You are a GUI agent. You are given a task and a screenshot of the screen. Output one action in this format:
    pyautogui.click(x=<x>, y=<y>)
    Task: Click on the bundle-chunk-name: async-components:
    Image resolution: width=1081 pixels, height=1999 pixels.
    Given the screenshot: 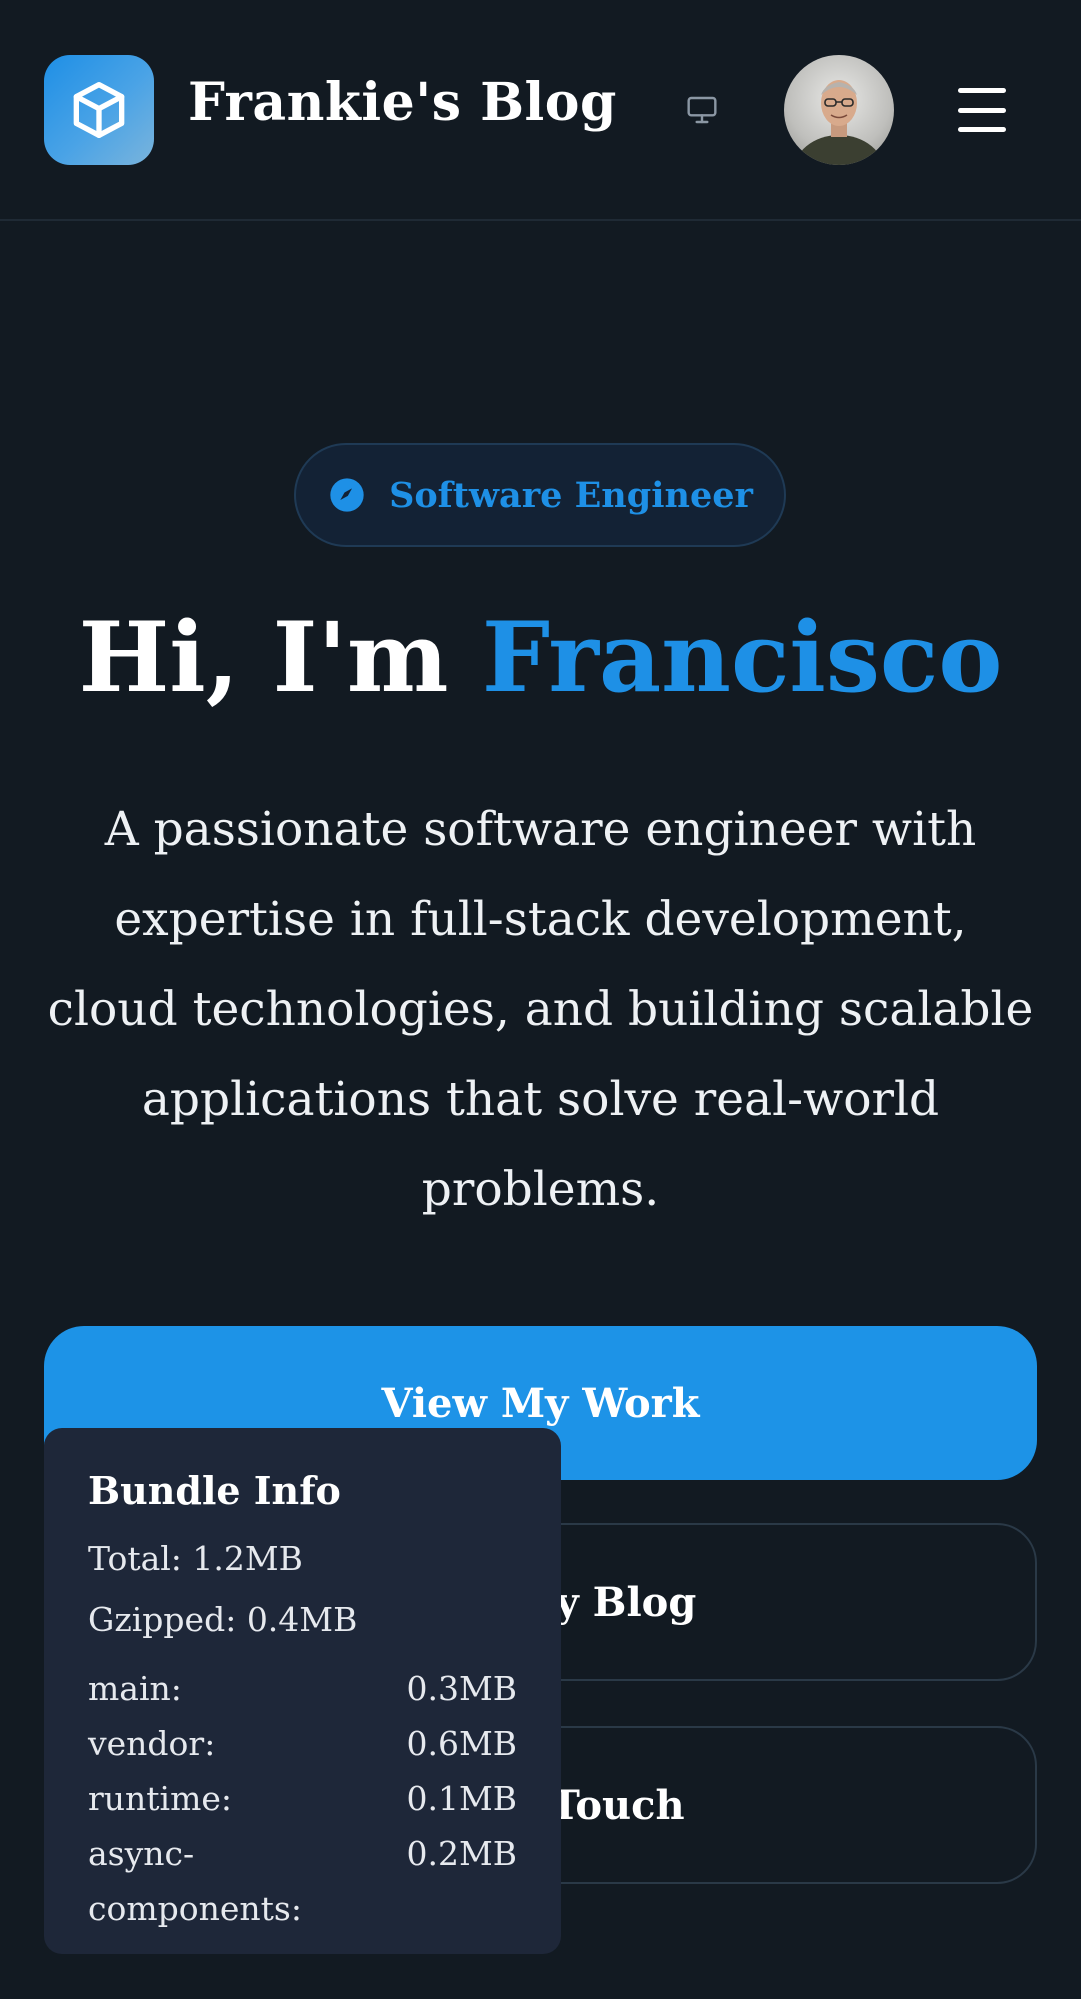 What is the action you would take?
    pyautogui.click(x=195, y=1881)
    